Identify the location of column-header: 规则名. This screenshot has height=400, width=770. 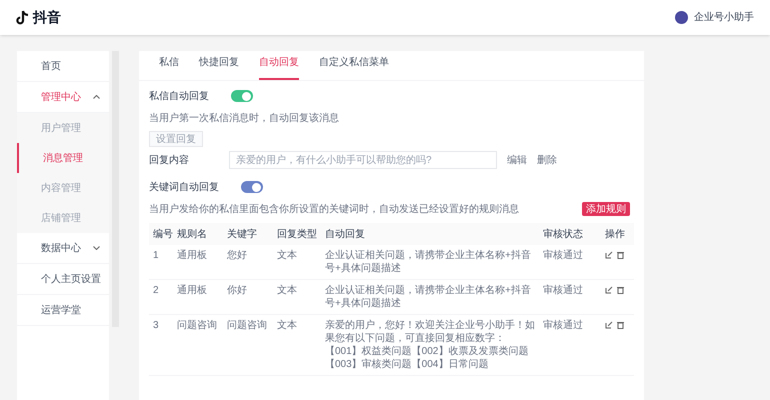
(192, 235).